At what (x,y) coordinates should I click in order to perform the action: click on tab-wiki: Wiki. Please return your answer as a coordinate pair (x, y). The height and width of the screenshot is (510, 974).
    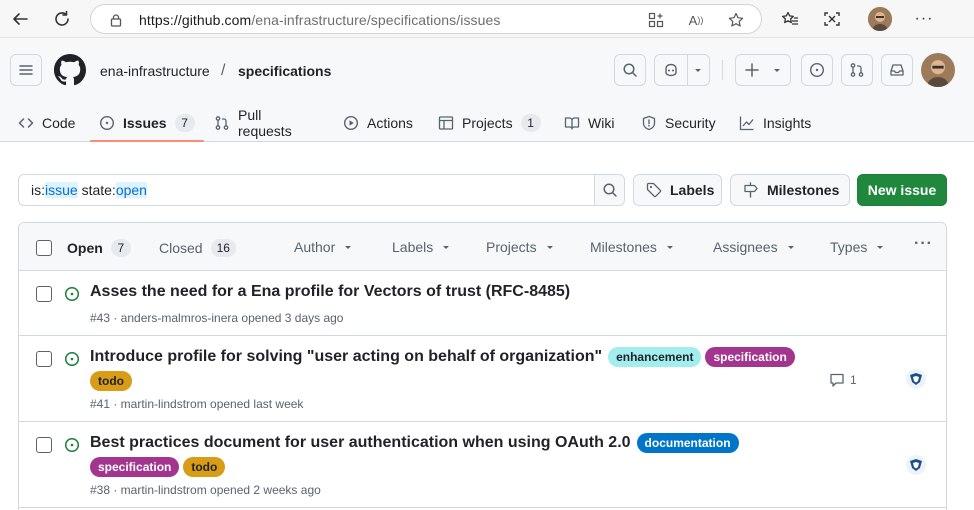
    Looking at the image, I should click on (589, 123).